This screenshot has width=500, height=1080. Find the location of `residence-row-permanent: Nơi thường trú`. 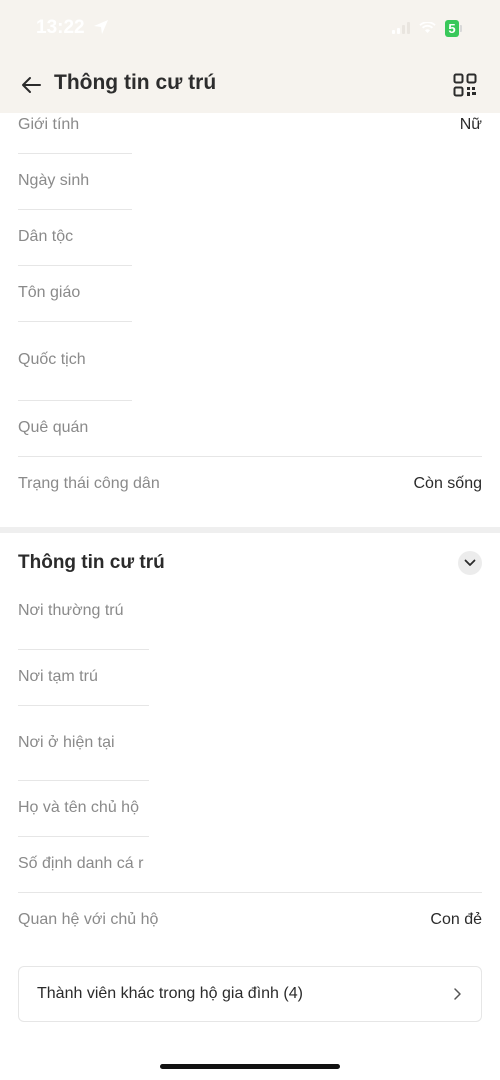

residence-row-permanent: Nơi thường trú is located at coordinates (250, 611).